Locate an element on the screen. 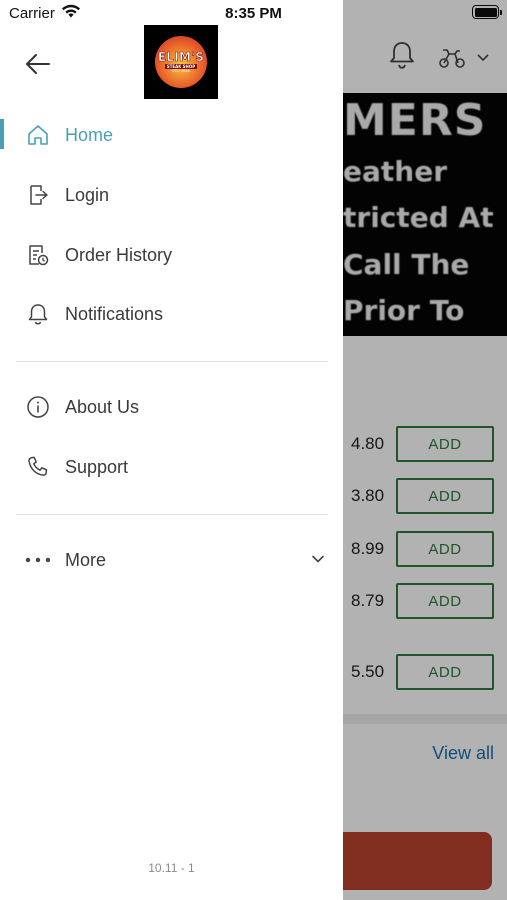  logo-text: ELIM'S is located at coordinates (181, 56).